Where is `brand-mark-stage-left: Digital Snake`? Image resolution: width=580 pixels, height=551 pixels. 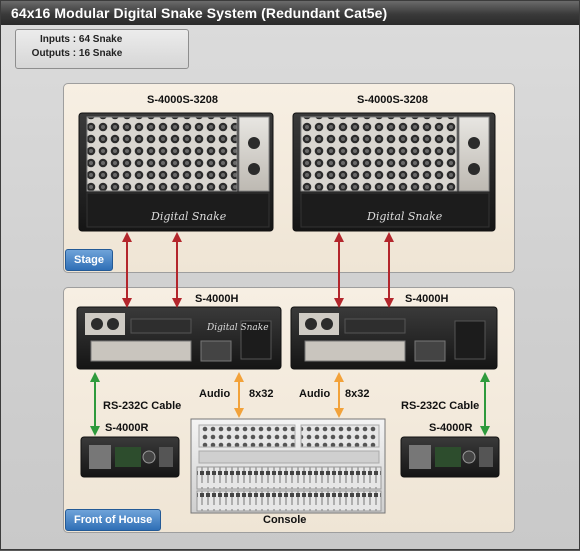
brand-mark-stage-left: Digital Snake is located at coordinates (188, 216).